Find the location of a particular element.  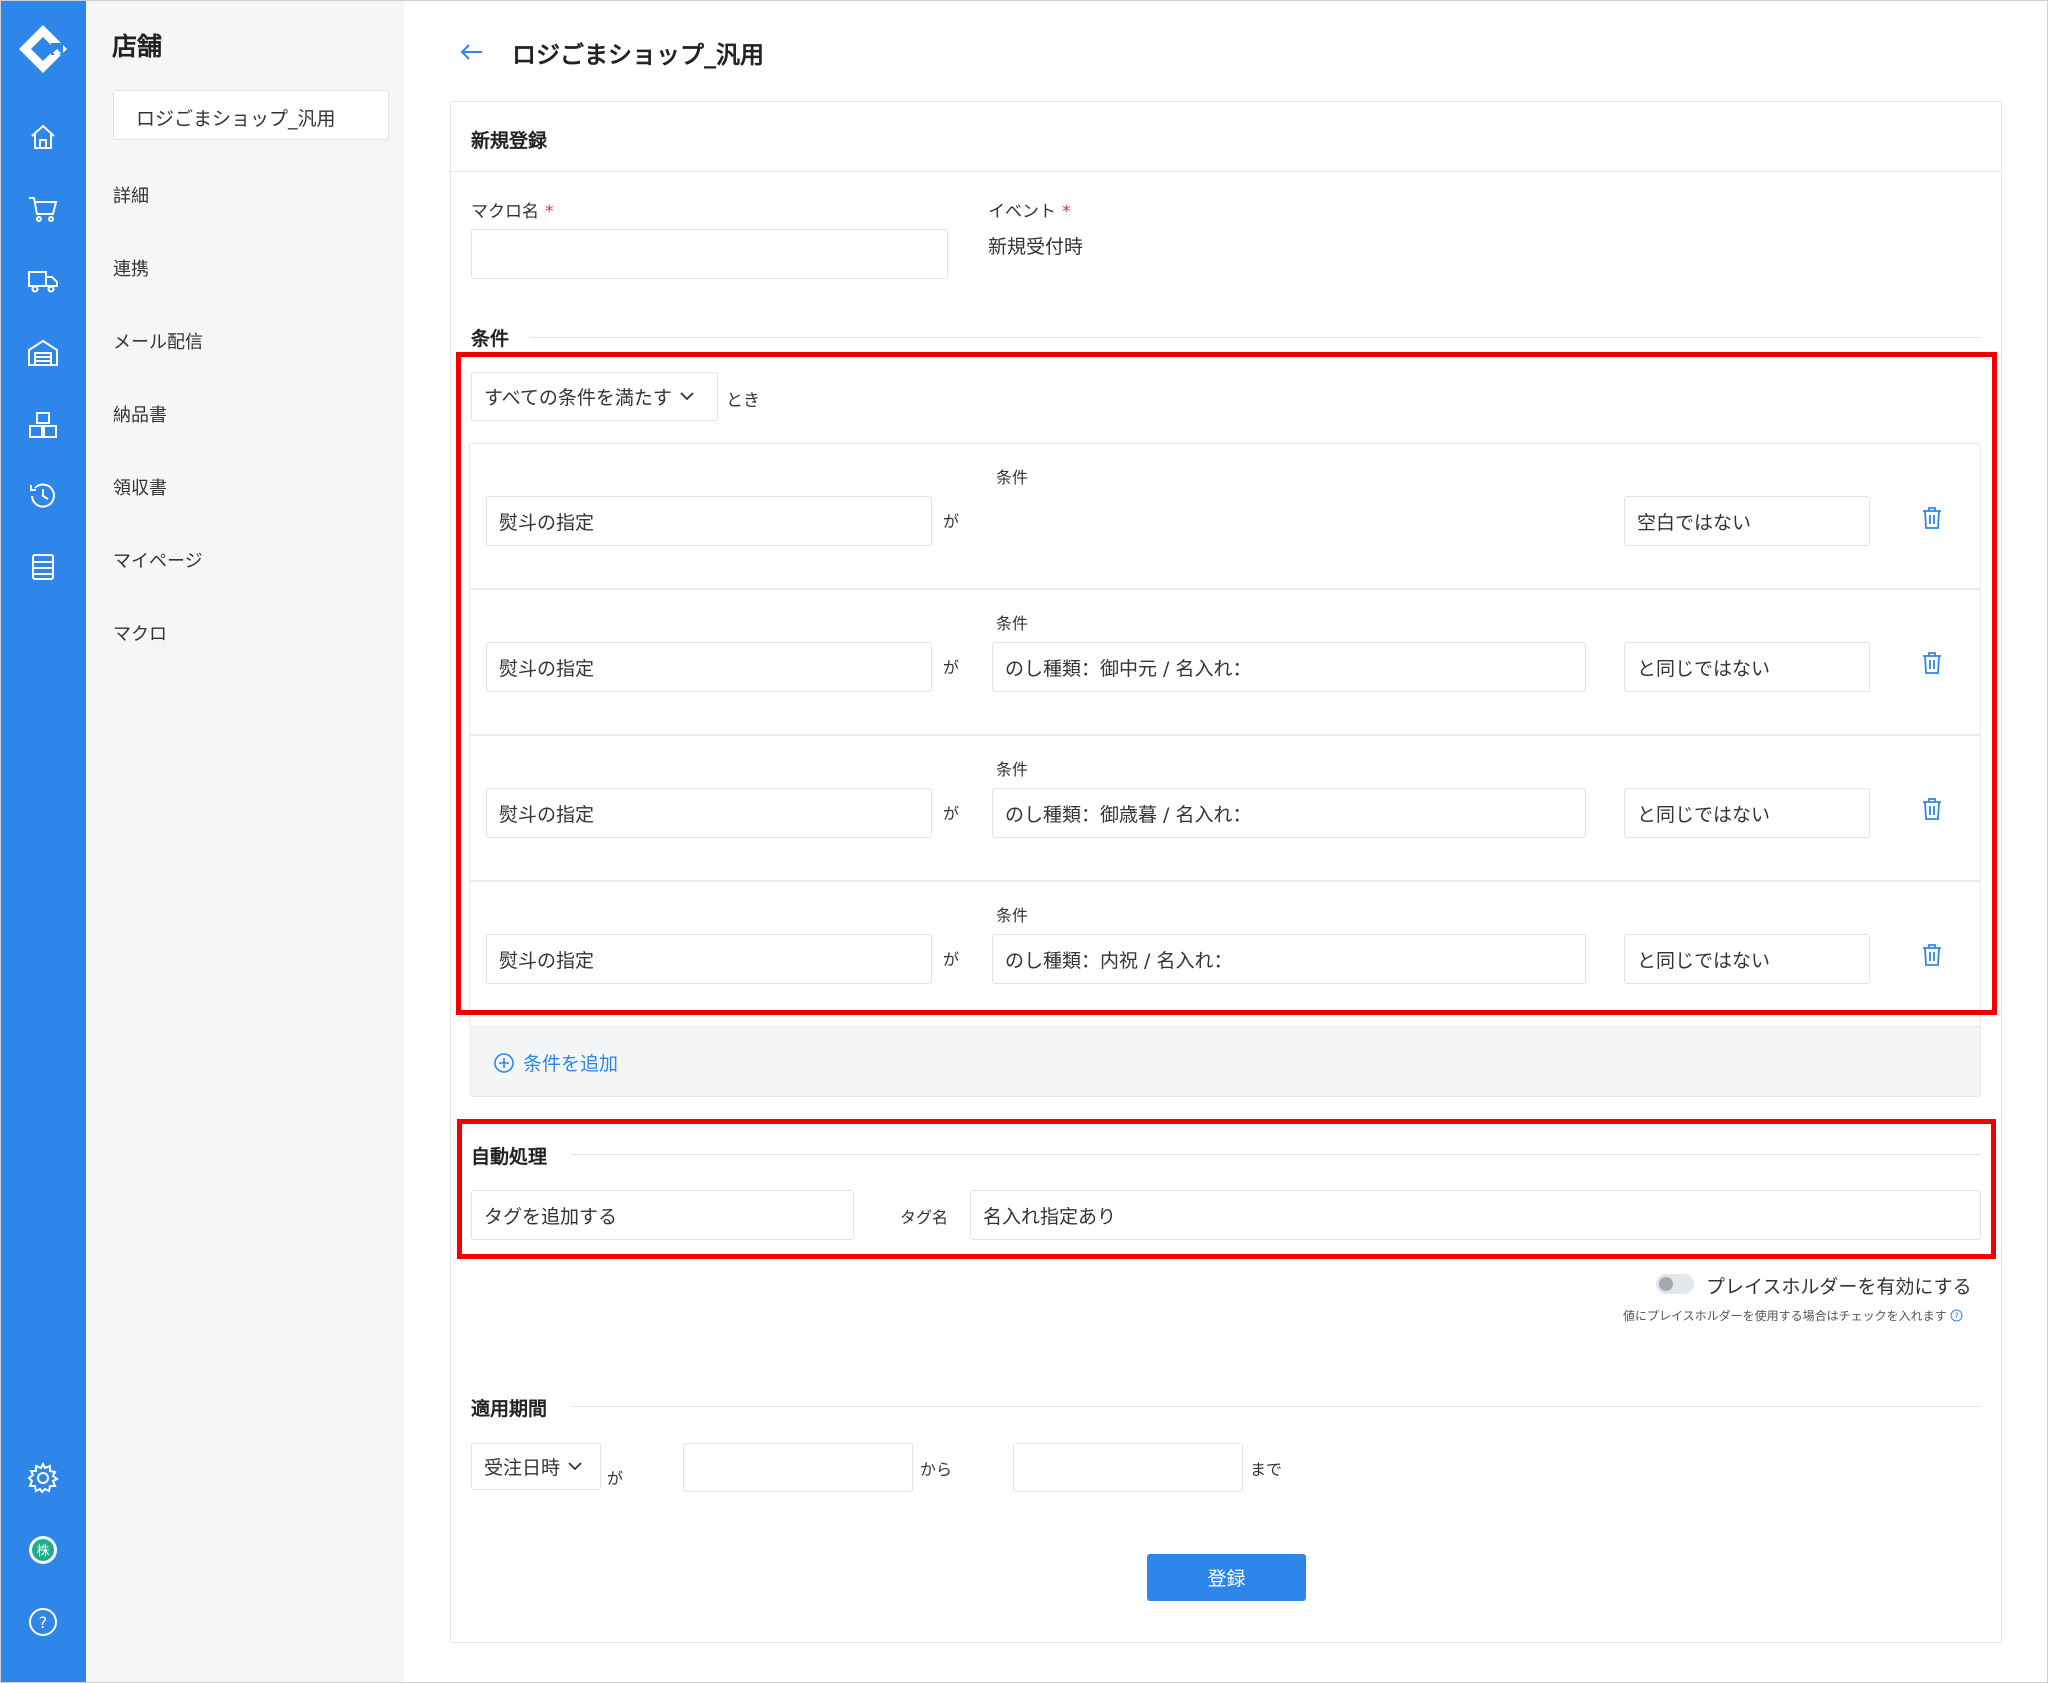

warehouse-icon is located at coordinates (43, 353).